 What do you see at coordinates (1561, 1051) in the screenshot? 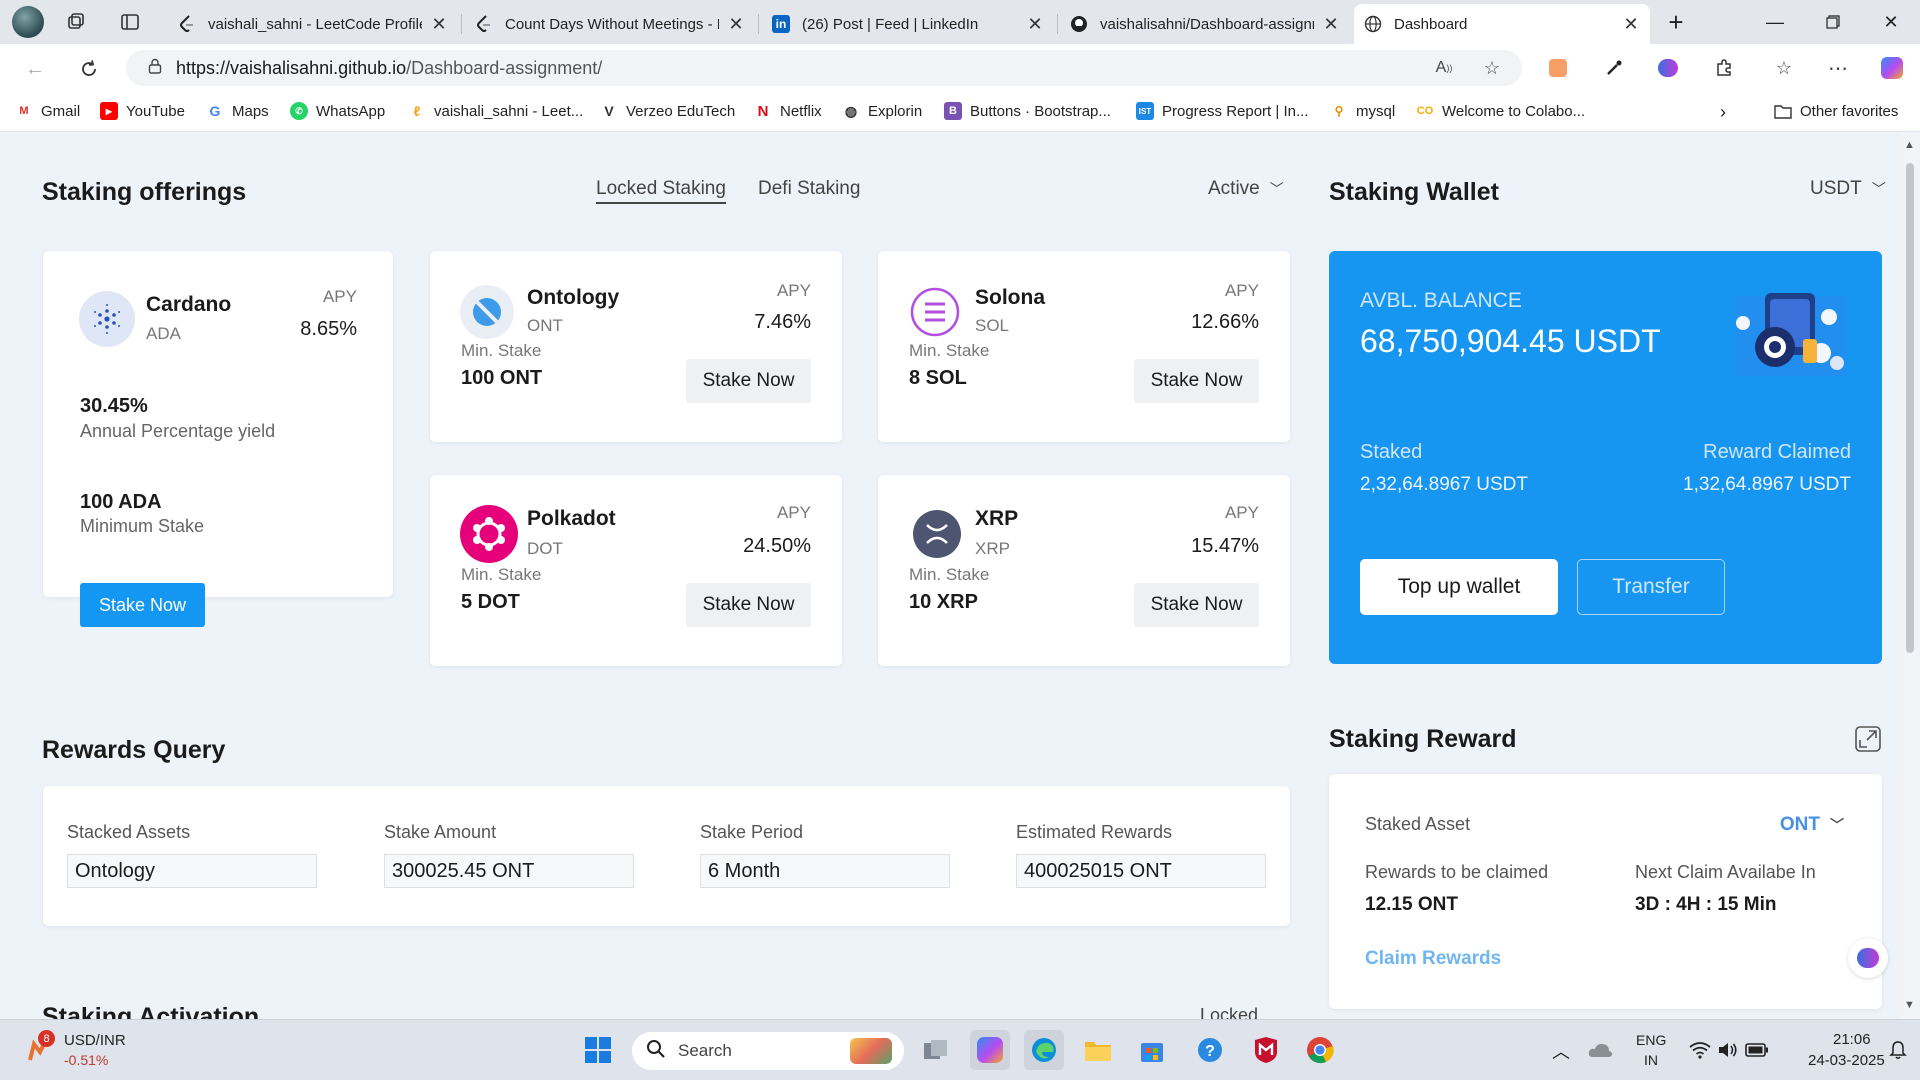
I see `tray-overflow-chevron-icon: ︿` at bounding box center [1561, 1051].